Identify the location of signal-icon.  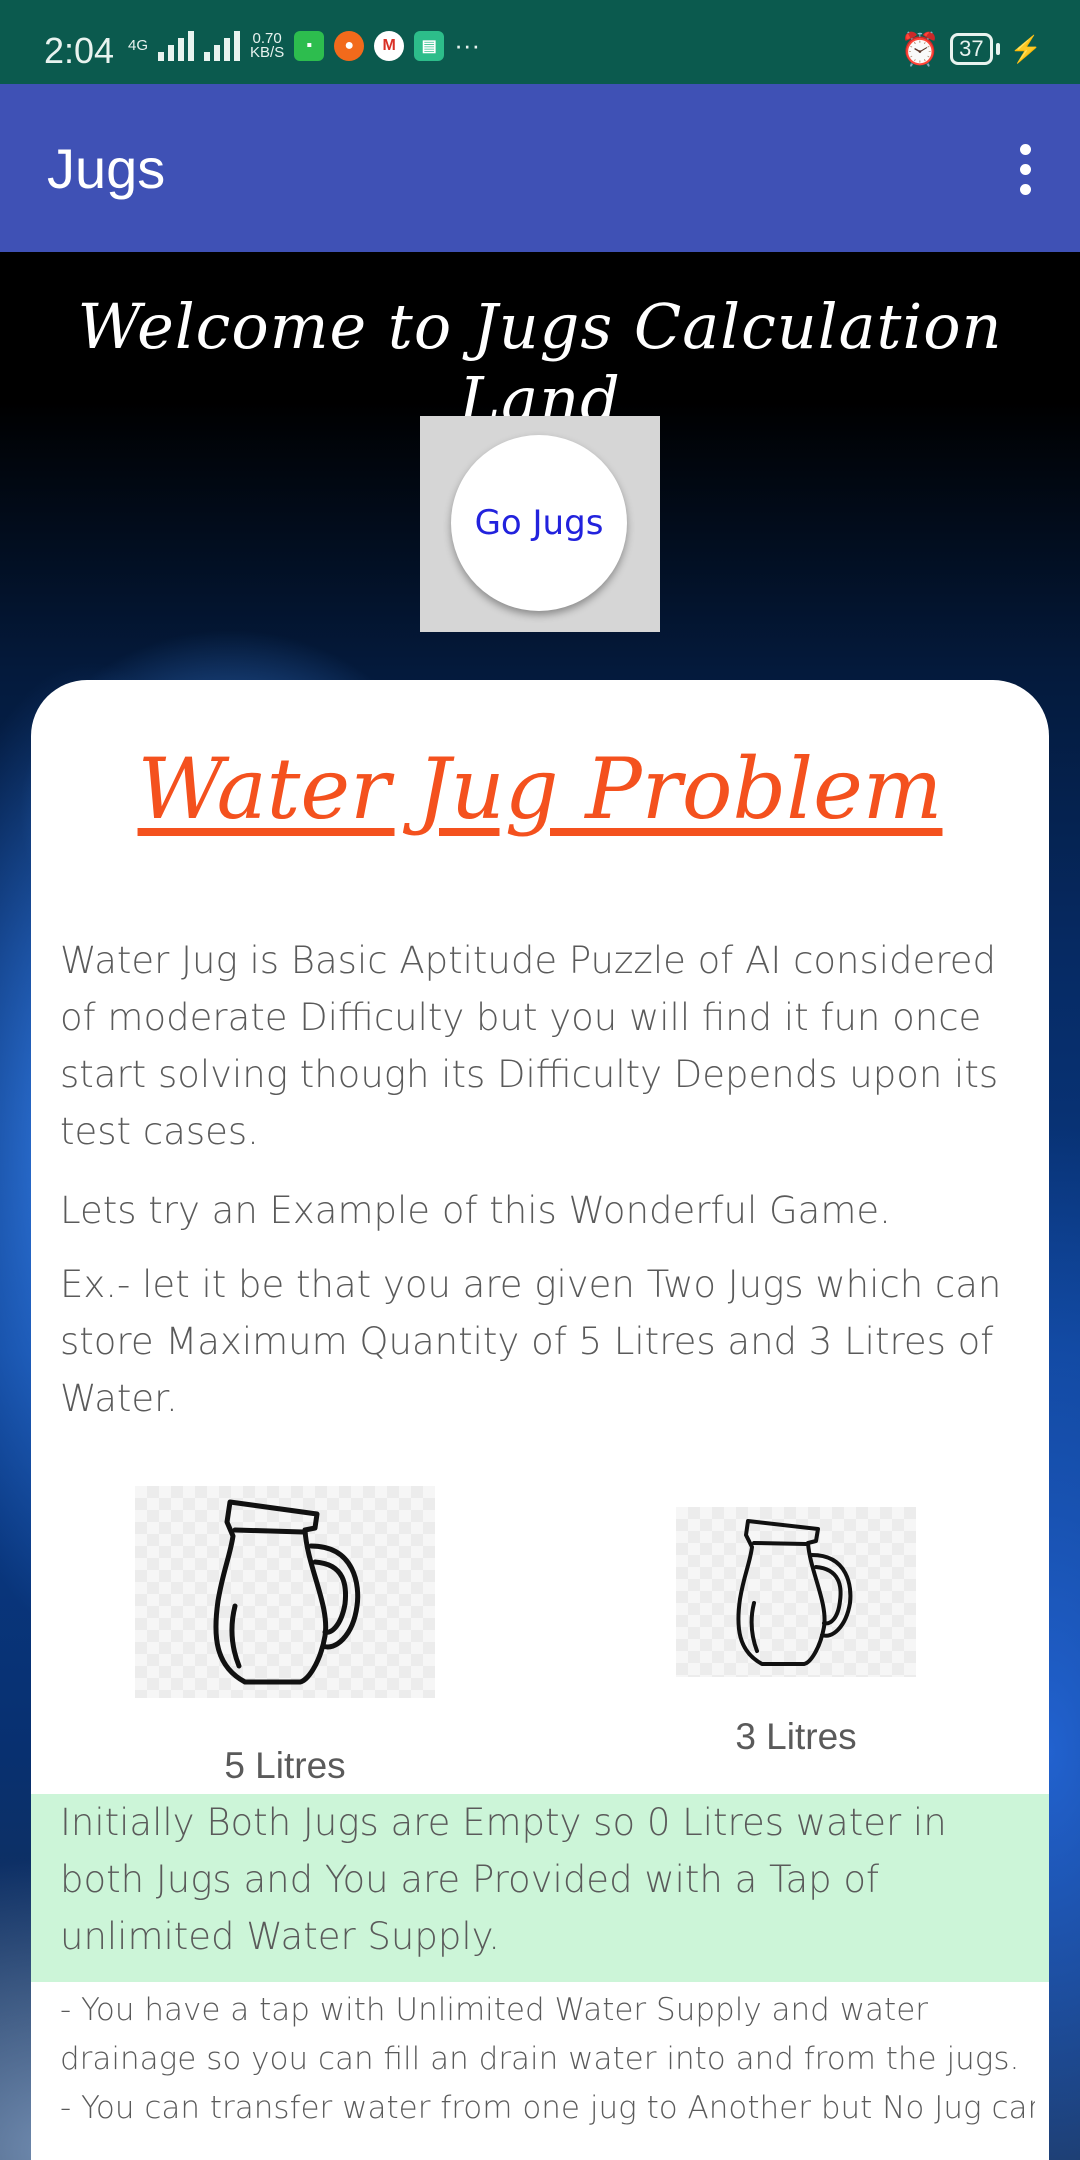
(176, 45).